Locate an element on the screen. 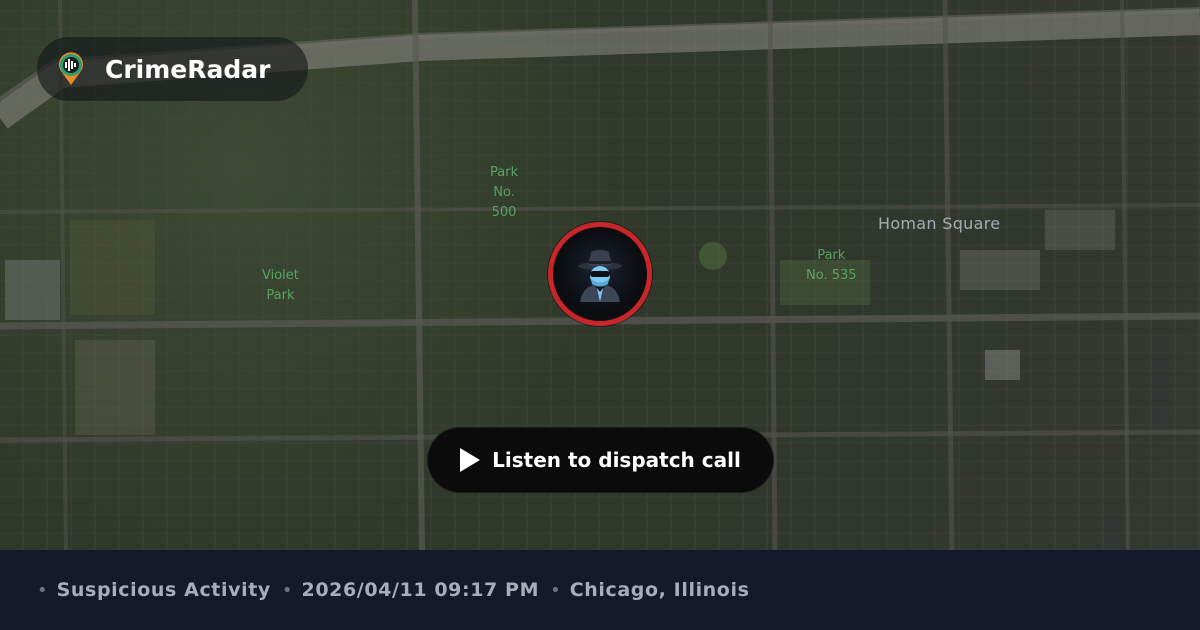  radar-pin-icon is located at coordinates (71, 69).